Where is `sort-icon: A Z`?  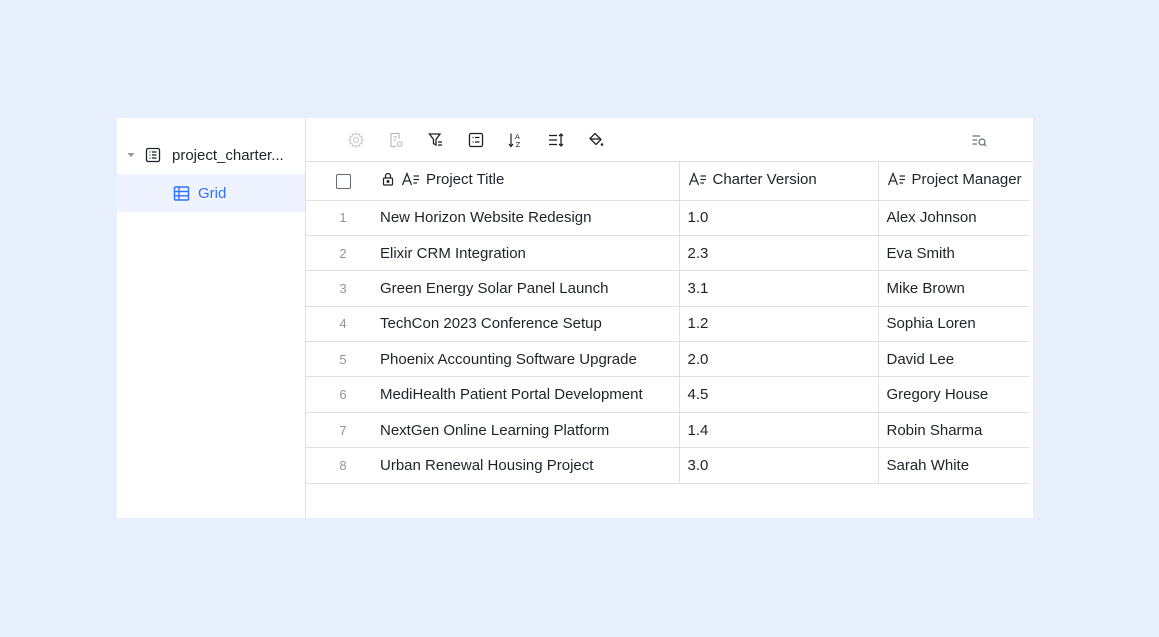
sort-icon: A Z is located at coordinates (516, 140).